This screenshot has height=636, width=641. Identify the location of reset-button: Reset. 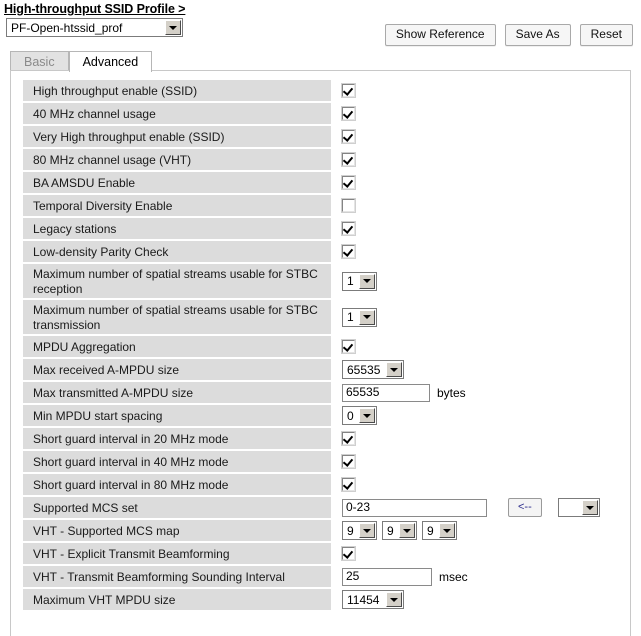
(606, 35).